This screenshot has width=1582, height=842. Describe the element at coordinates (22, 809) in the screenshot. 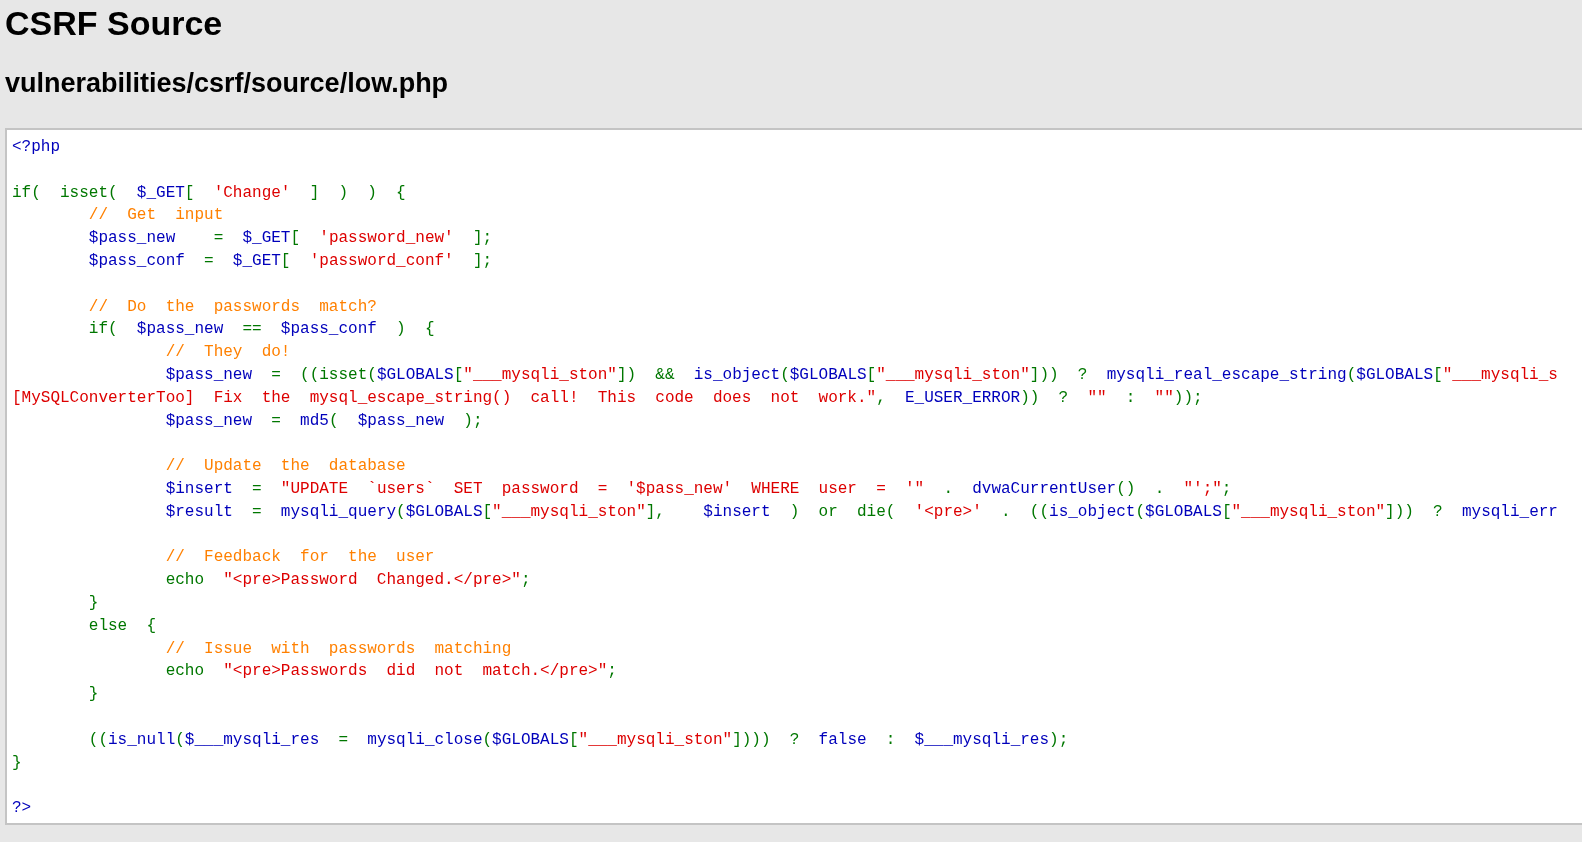

I see `code-line: ?>` at that location.